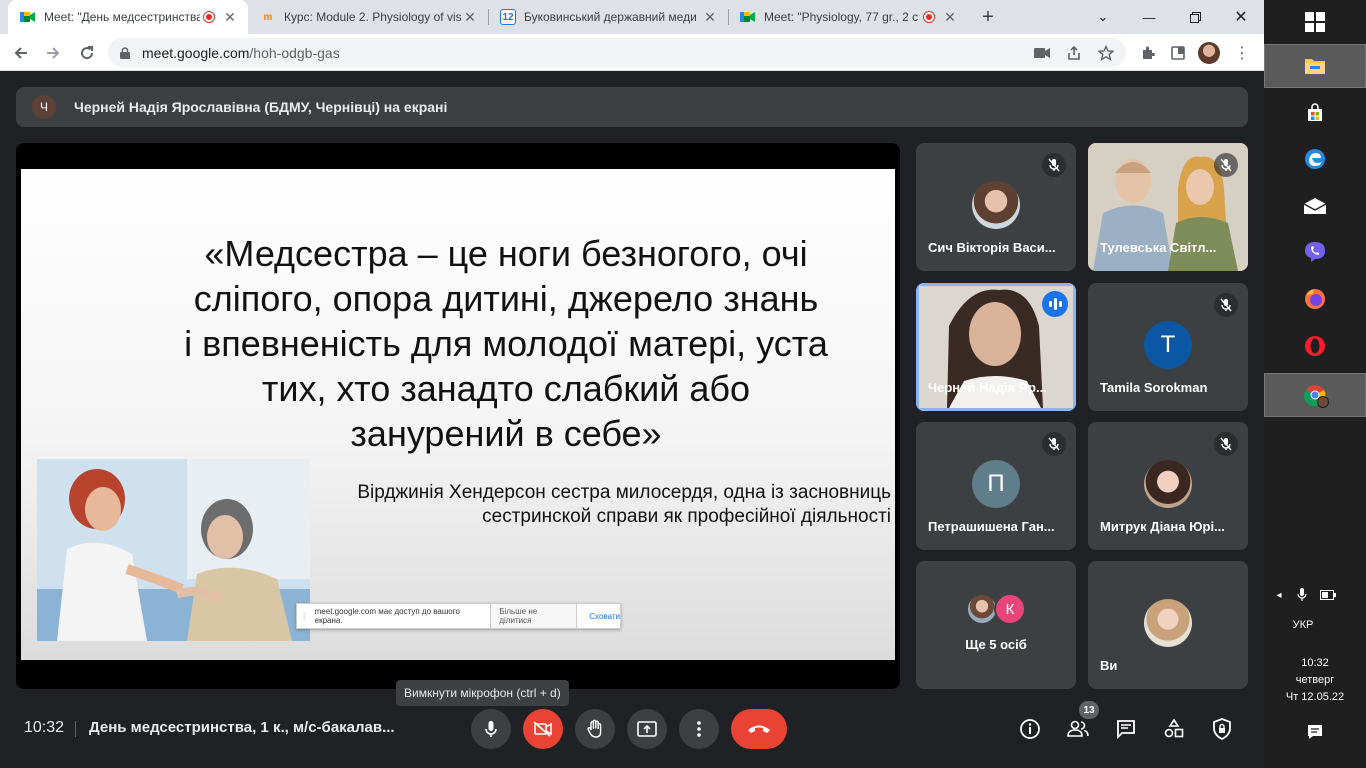  What do you see at coordinates (534, 616) in the screenshot?
I see `stop-sharing-button: Більше не ділитися` at bounding box center [534, 616].